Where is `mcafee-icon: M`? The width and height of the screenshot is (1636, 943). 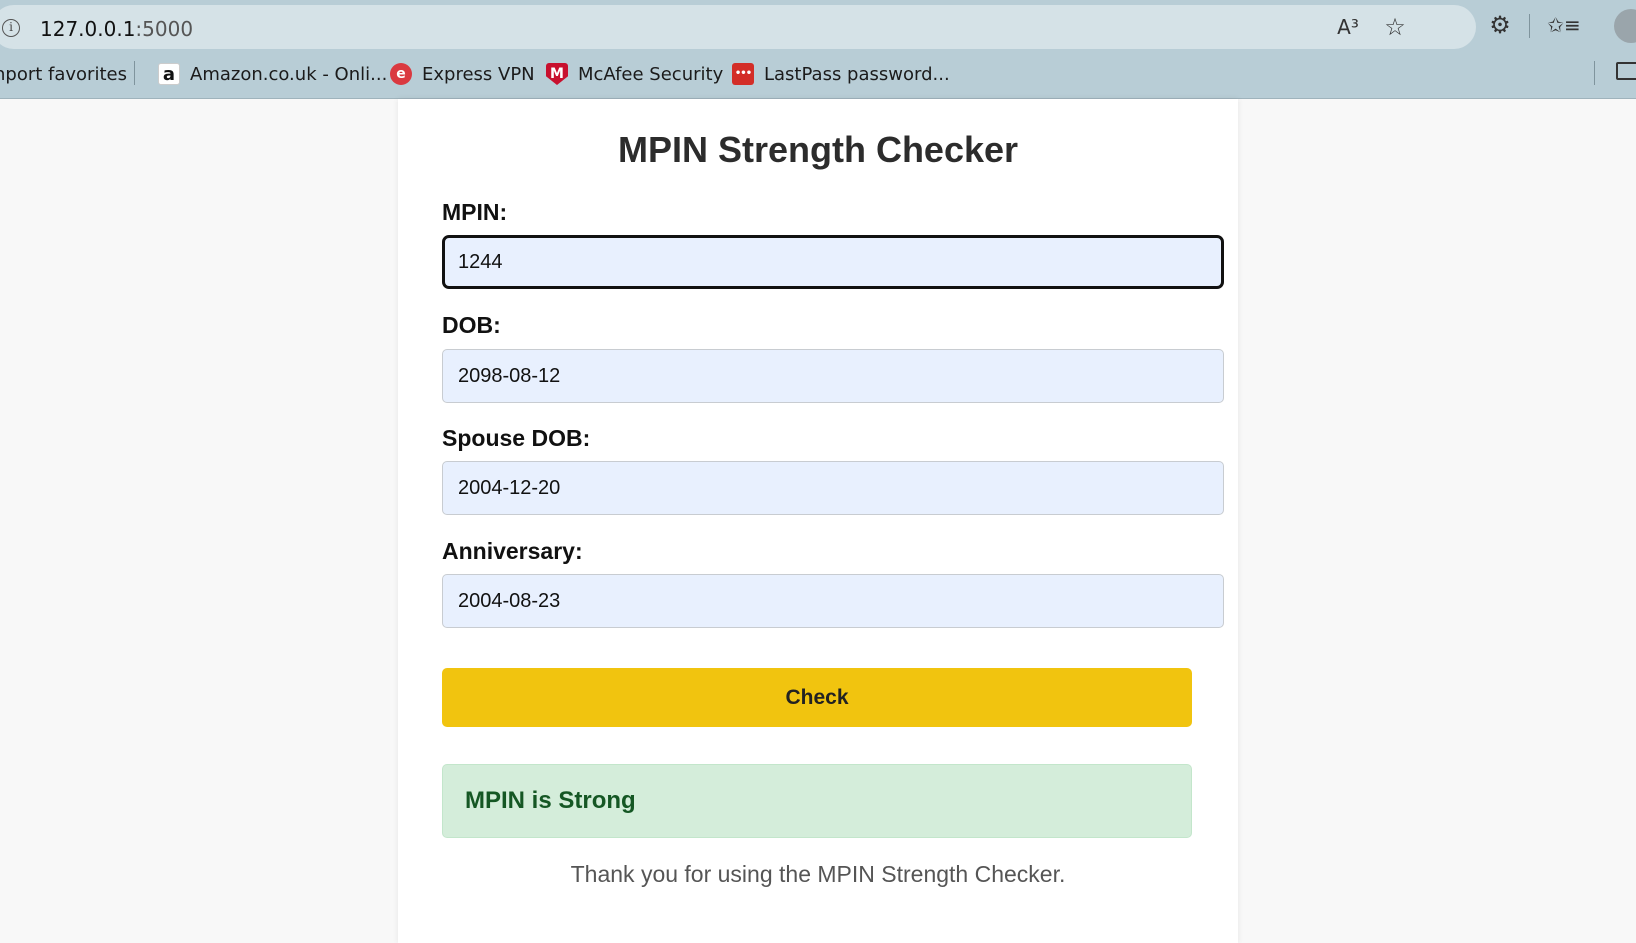
mcafee-icon: M is located at coordinates (557, 74).